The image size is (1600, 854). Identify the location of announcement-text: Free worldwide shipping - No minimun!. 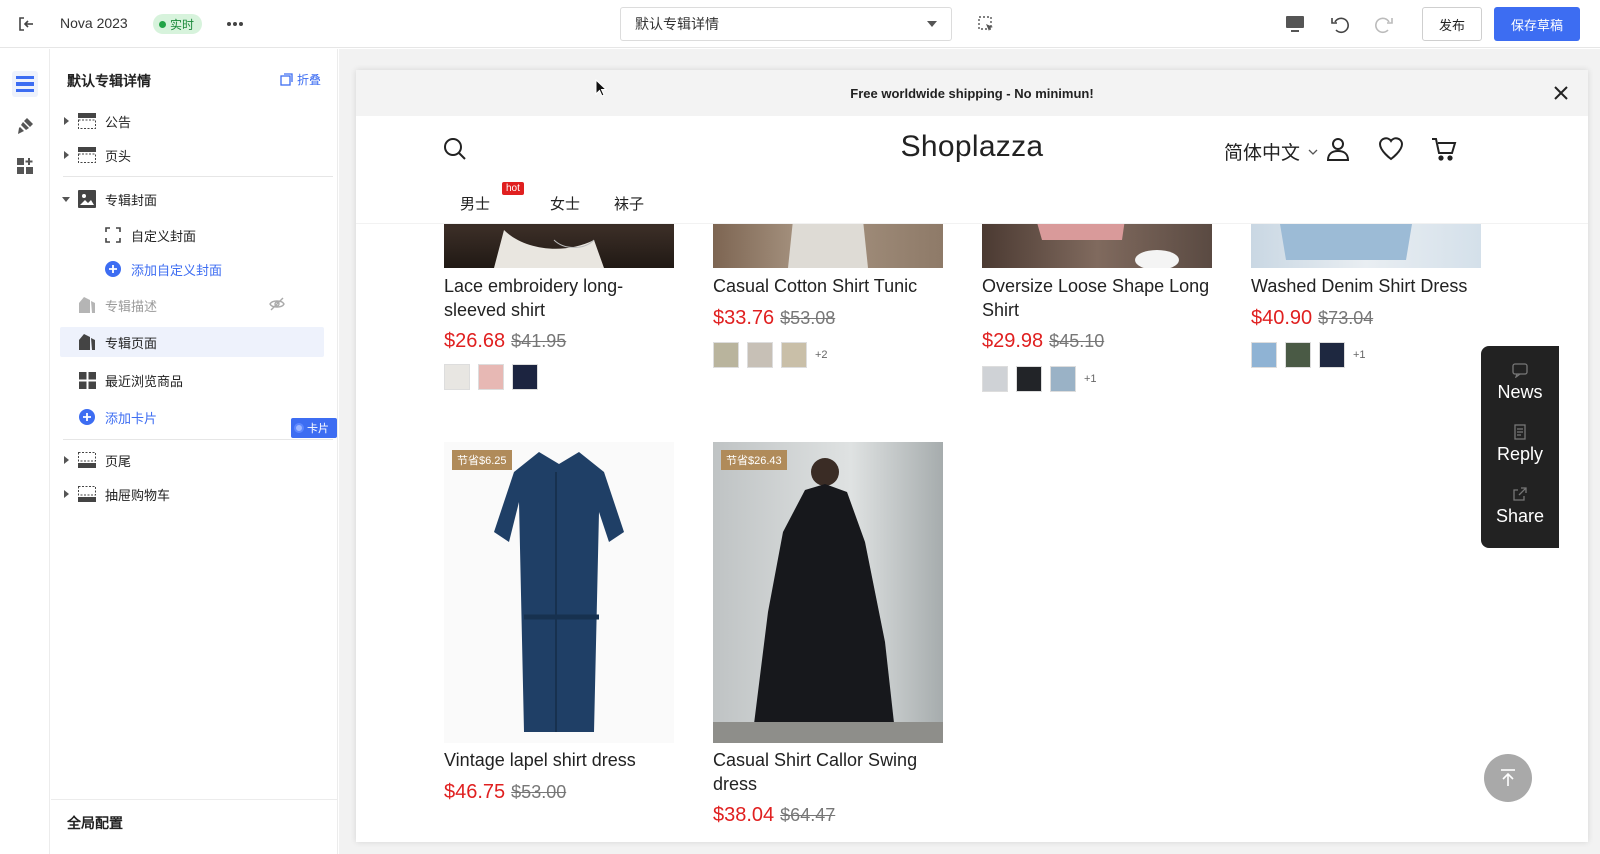
(972, 93).